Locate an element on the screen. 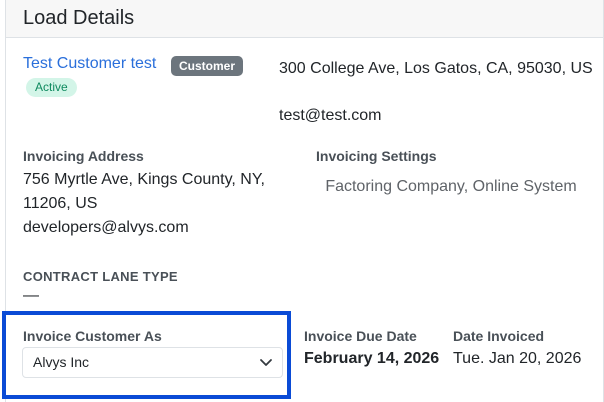 This screenshot has width=604, height=402. customer-email: test@test.com is located at coordinates (330, 115).